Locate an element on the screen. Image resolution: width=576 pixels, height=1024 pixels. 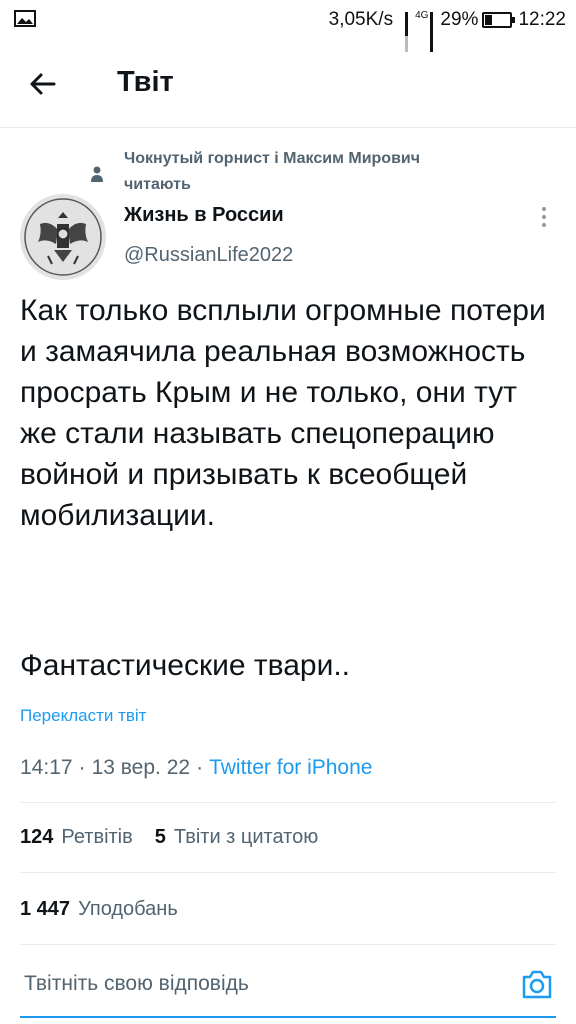
quotes-count: 5 is located at coordinates (160, 837).